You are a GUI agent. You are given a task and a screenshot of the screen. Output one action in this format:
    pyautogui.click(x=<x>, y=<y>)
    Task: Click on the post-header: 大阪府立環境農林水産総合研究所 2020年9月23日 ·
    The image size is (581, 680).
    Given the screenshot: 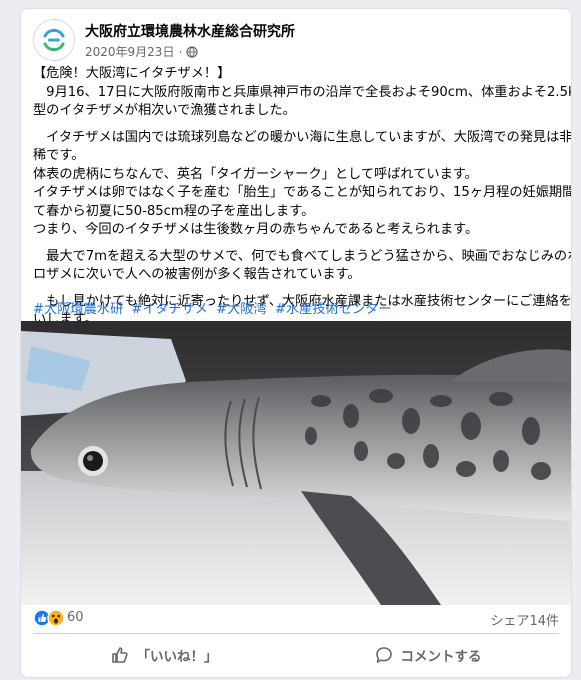 What is the action you would take?
    pyautogui.click(x=293, y=41)
    